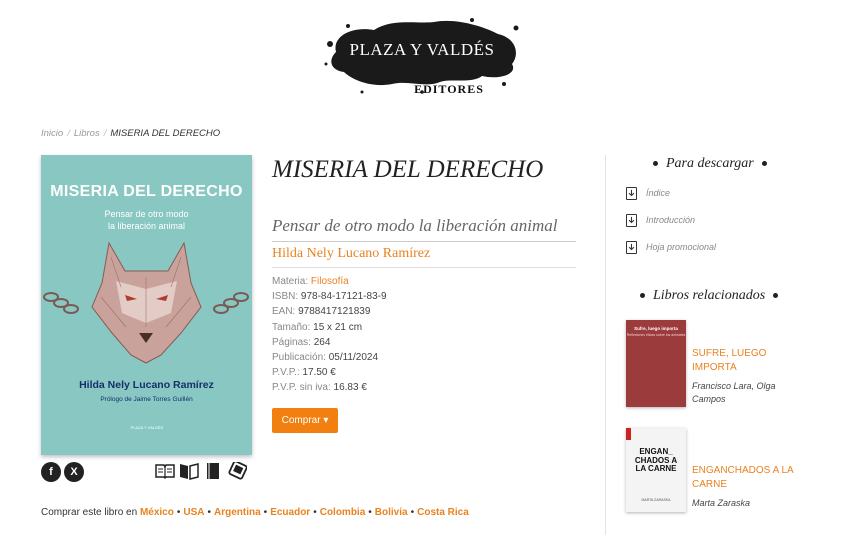  What do you see at coordinates (628, 434) in the screenshot?
I see `cover-ribbon` at bounding box center [628, 434].